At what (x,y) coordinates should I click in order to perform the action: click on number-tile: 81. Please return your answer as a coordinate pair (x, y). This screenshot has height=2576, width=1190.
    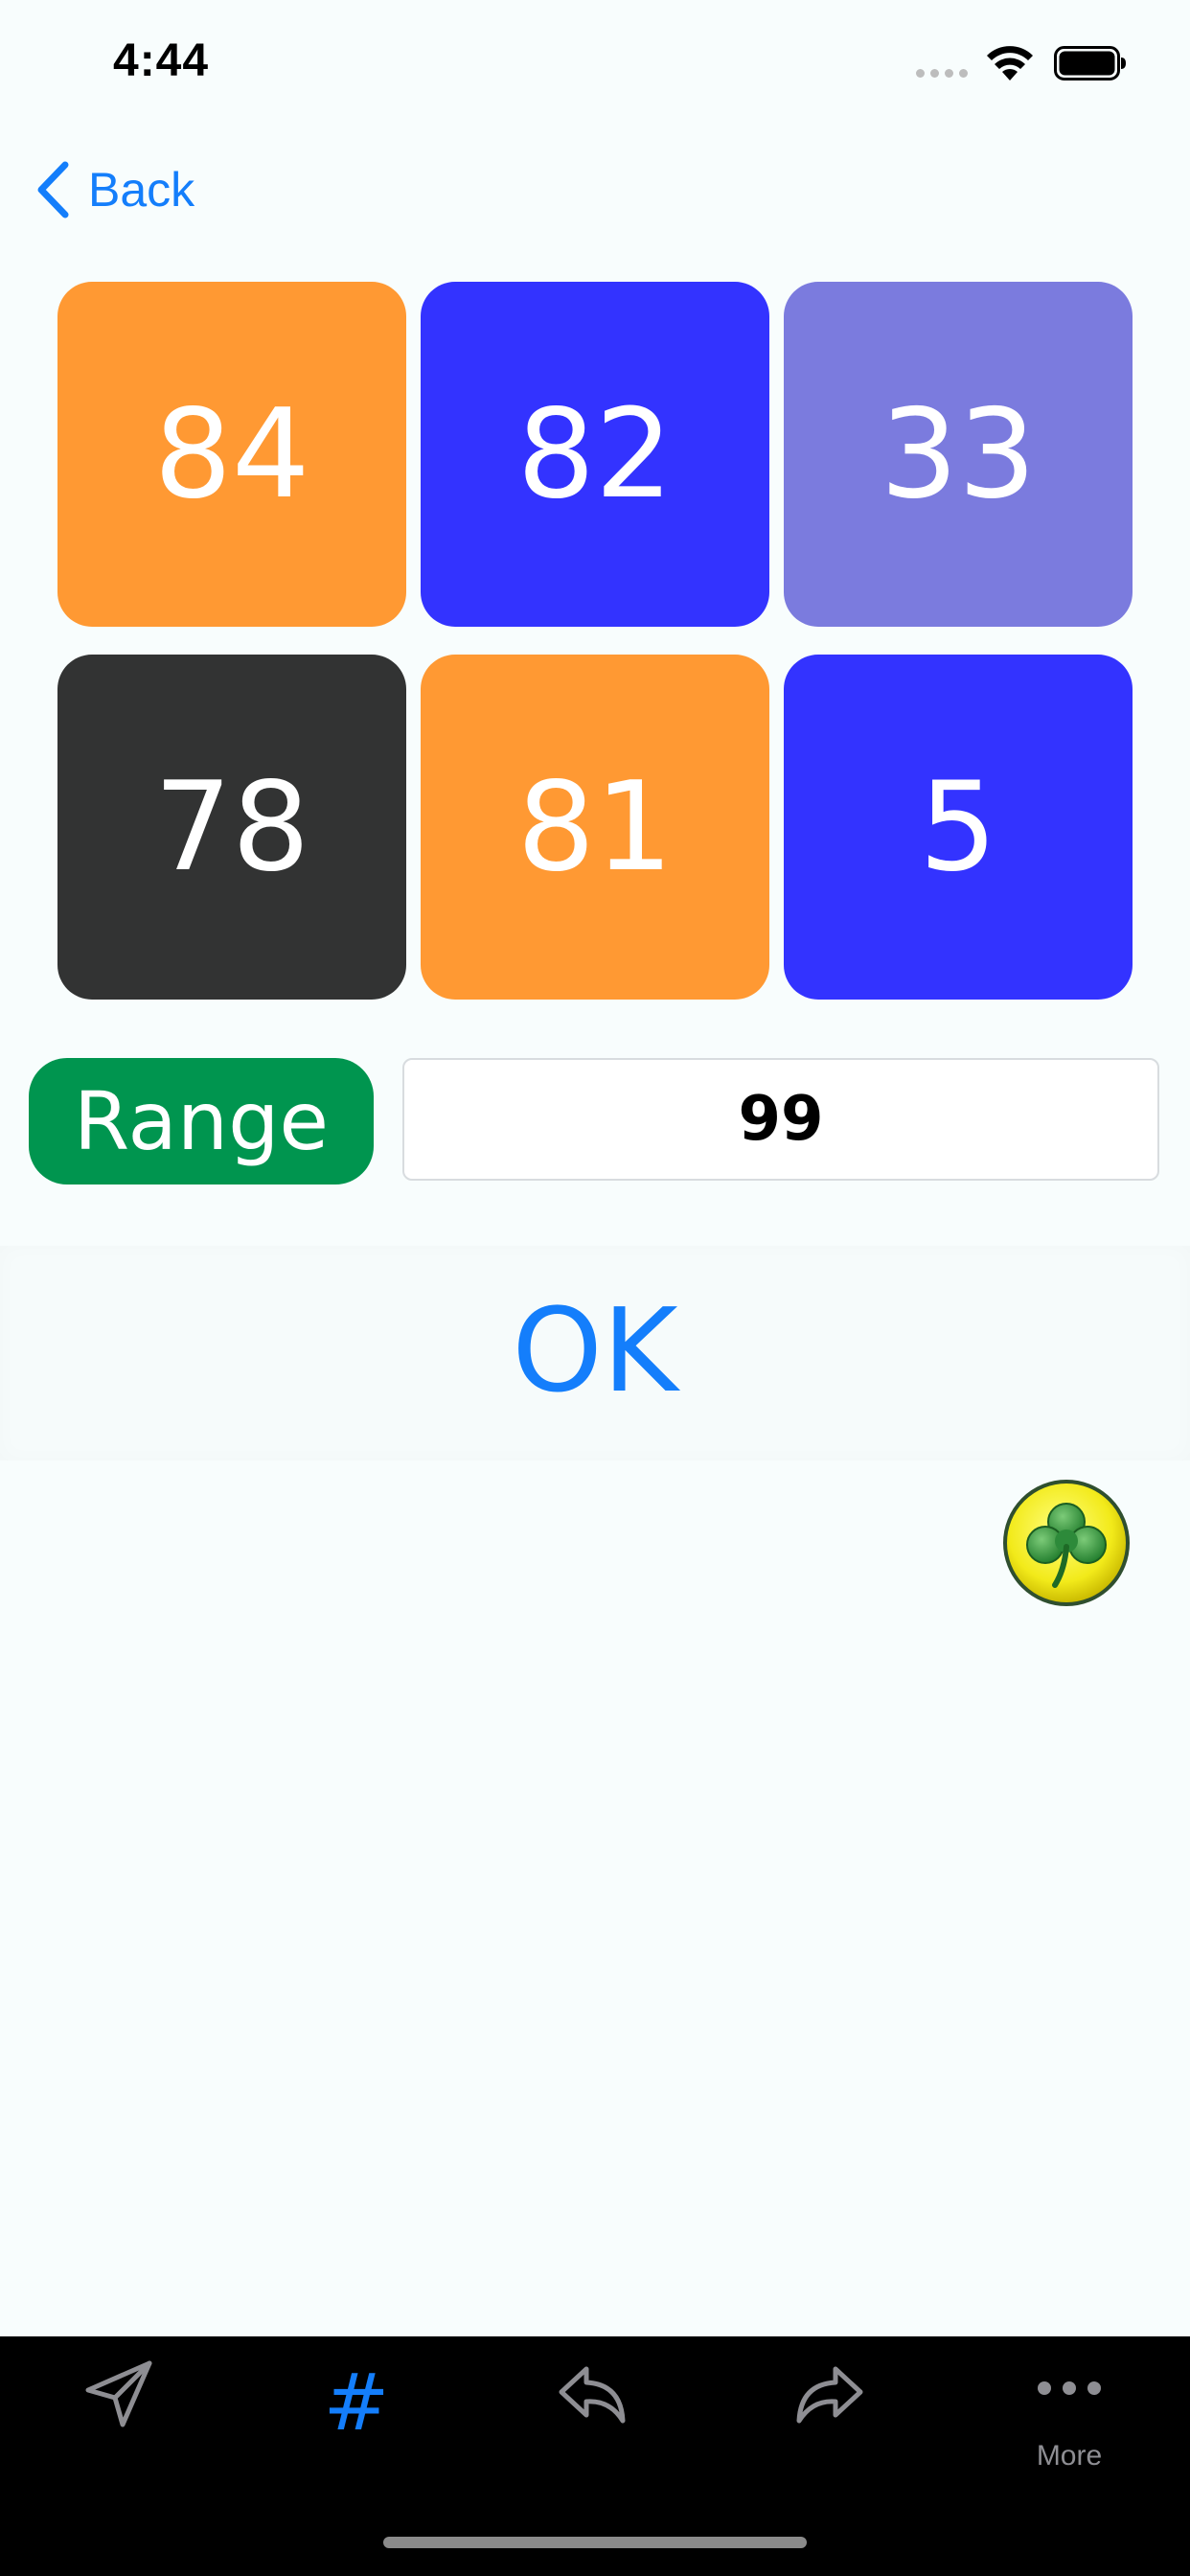
    Looking at the image, I should click on (595, 828).